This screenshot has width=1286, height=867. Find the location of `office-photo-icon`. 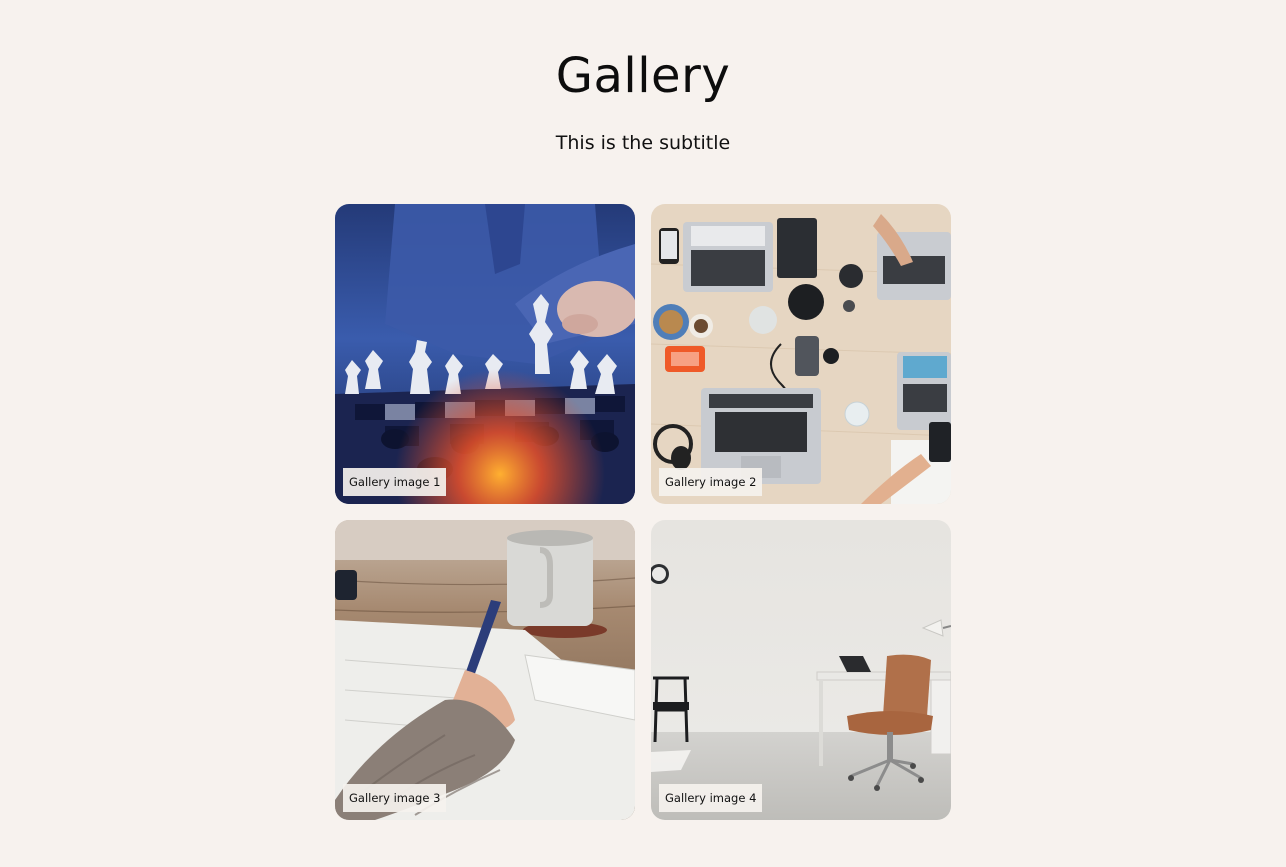

office-photo-icon is located at coordinates (801, 670).